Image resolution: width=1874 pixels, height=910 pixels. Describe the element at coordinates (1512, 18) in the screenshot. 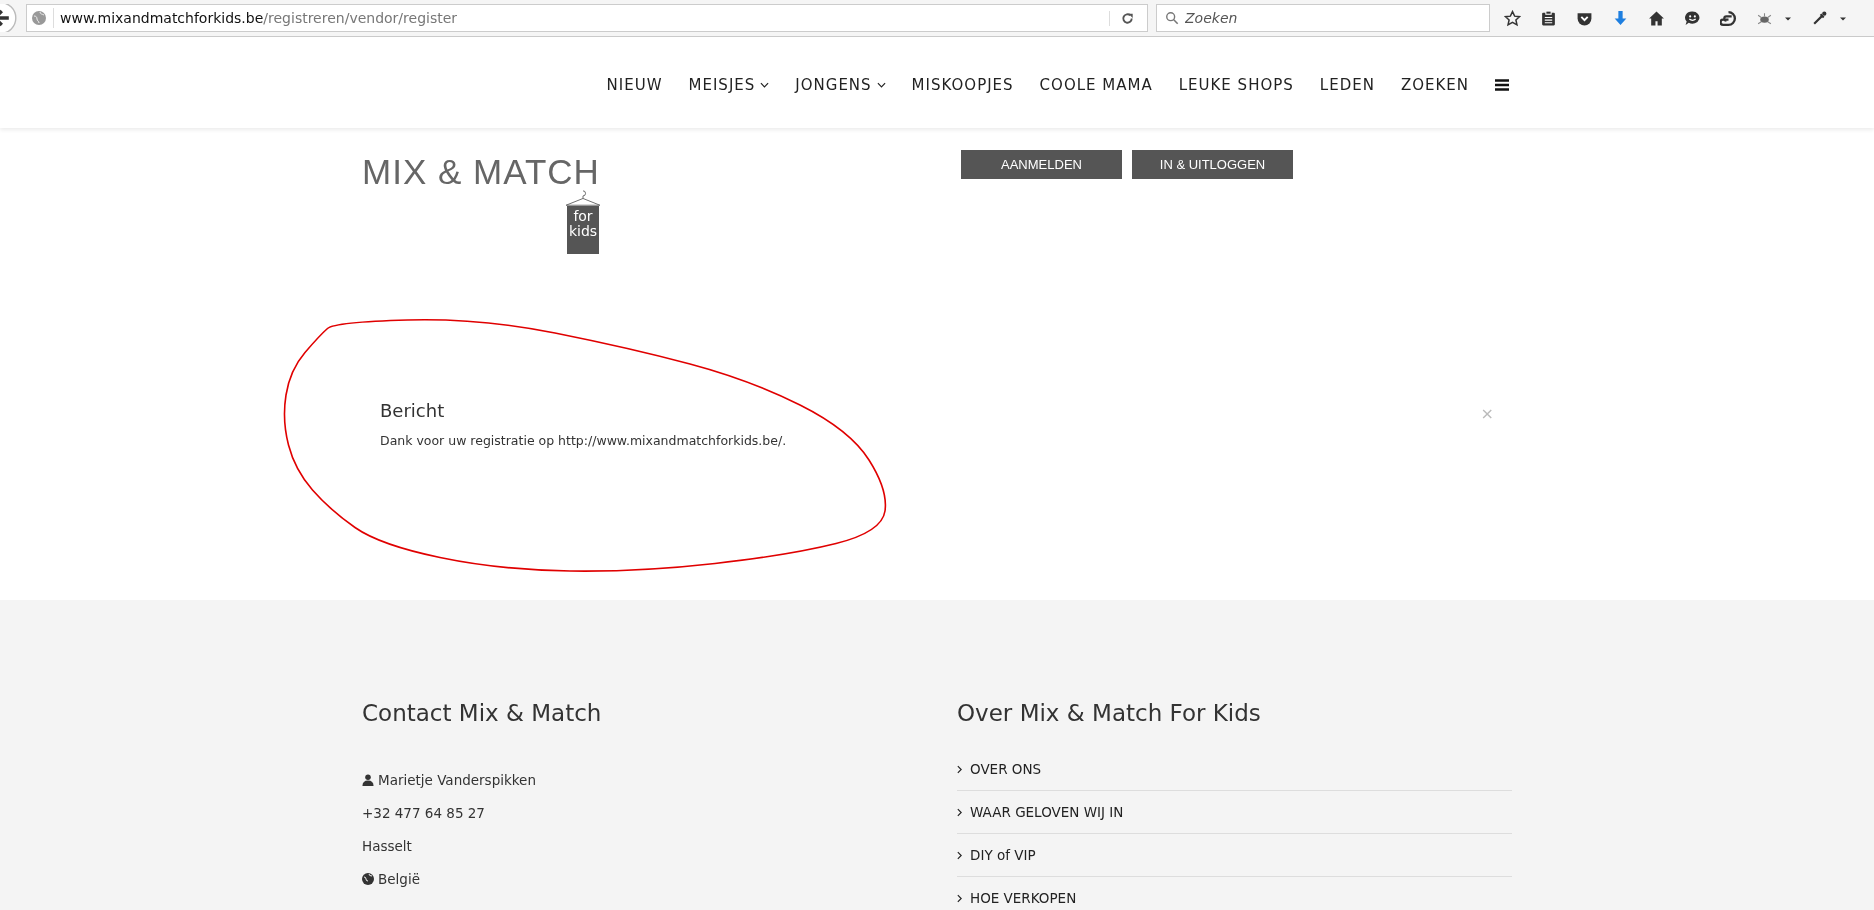

I see `star-icon` at that location.